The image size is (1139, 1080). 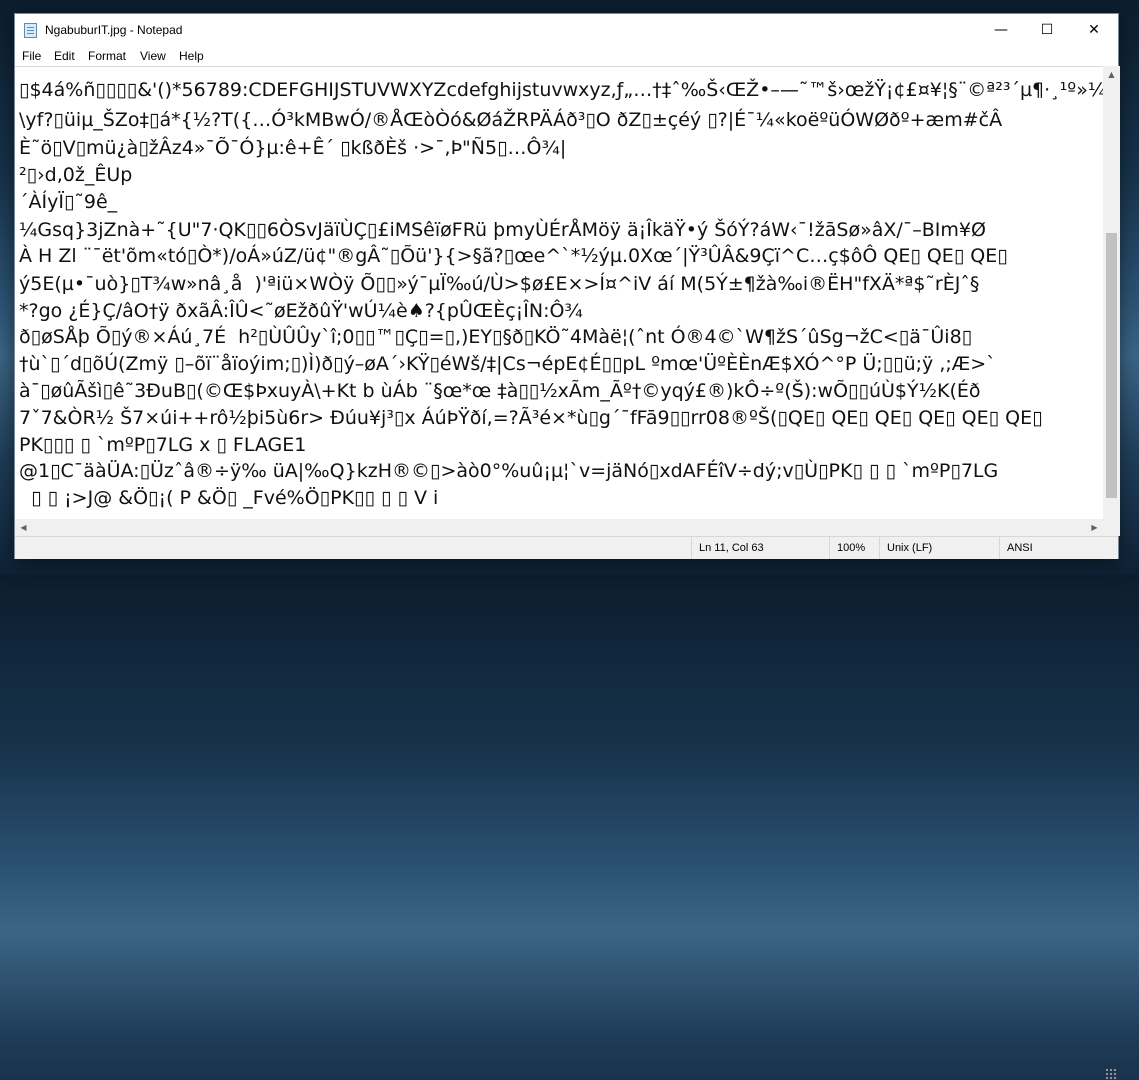 I want to click on minimize-button: —, so click(x=1001, y=29).